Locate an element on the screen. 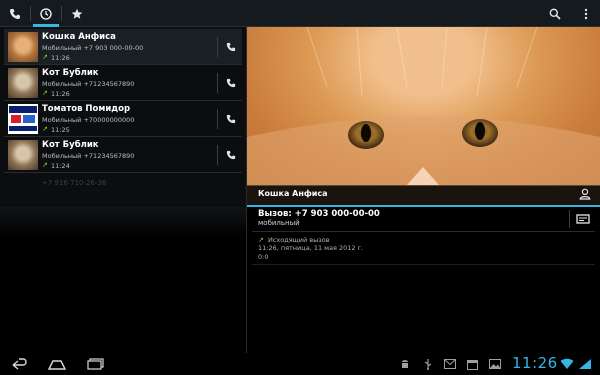 The width and height of the screenshot is (600, 375). action-bar is located at coordinates (300, 13).